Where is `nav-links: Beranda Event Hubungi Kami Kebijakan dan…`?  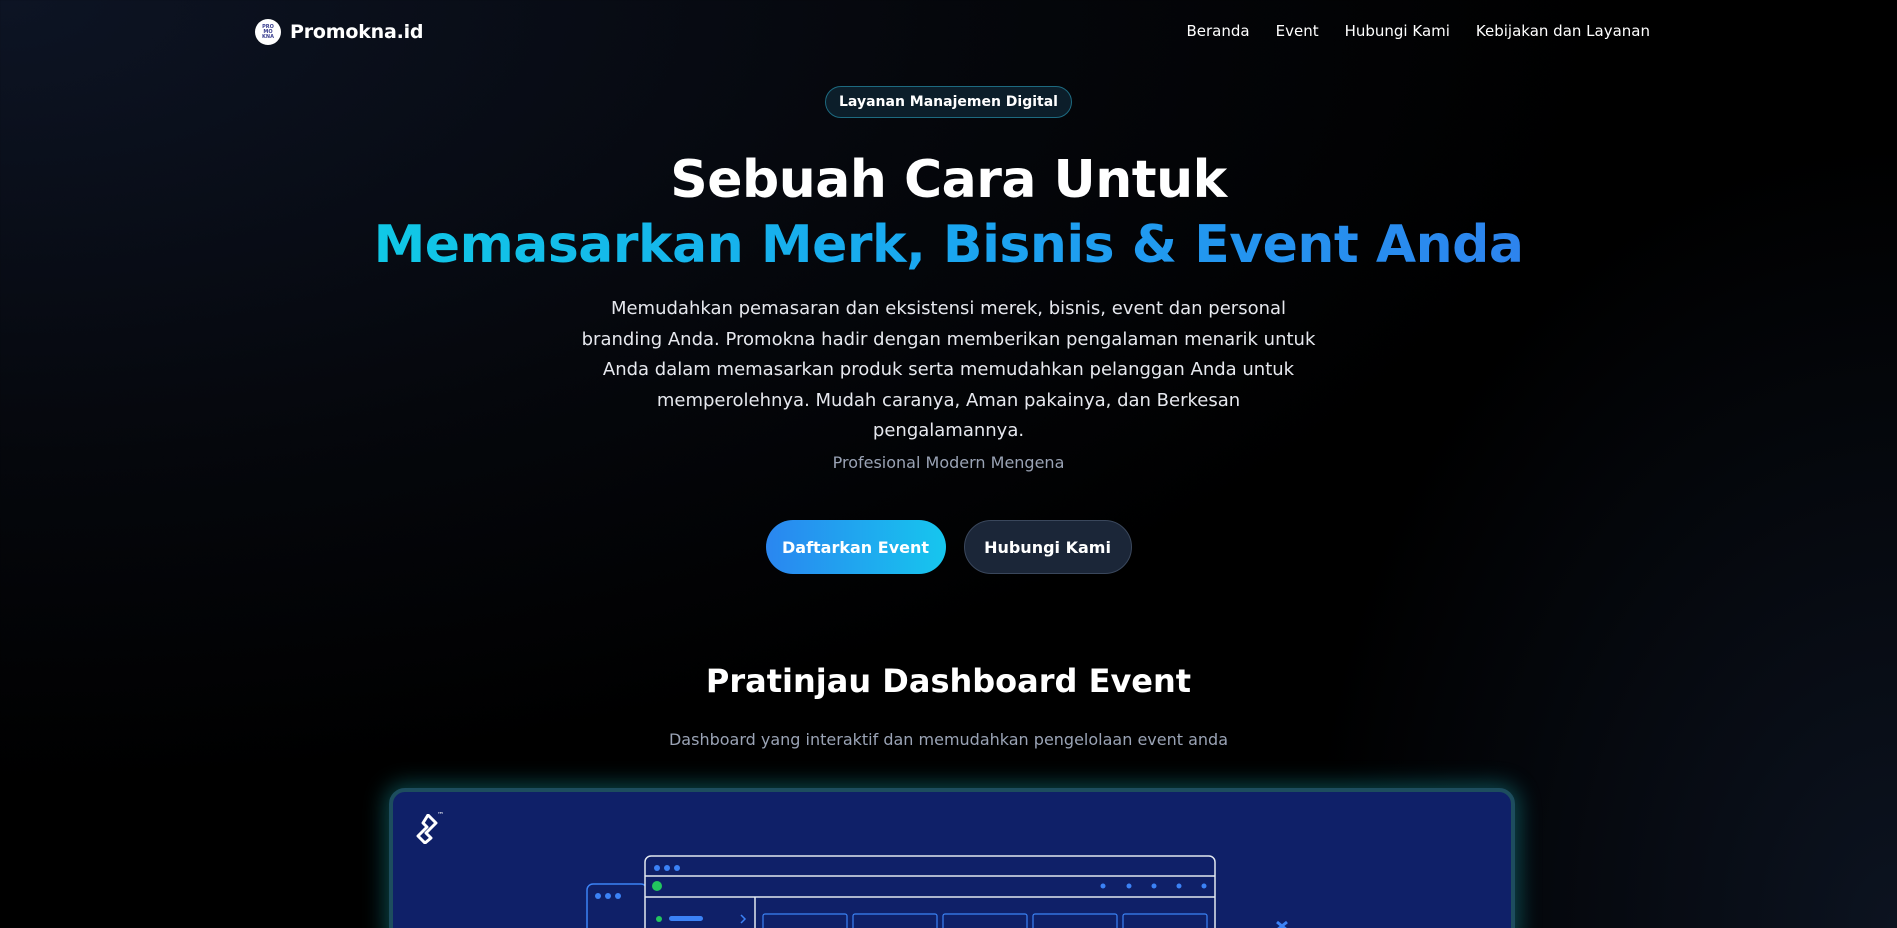 nav-links: Beranda Event Hubungi Kami Kebijakan dan… is located at coordinates (1419, 31).